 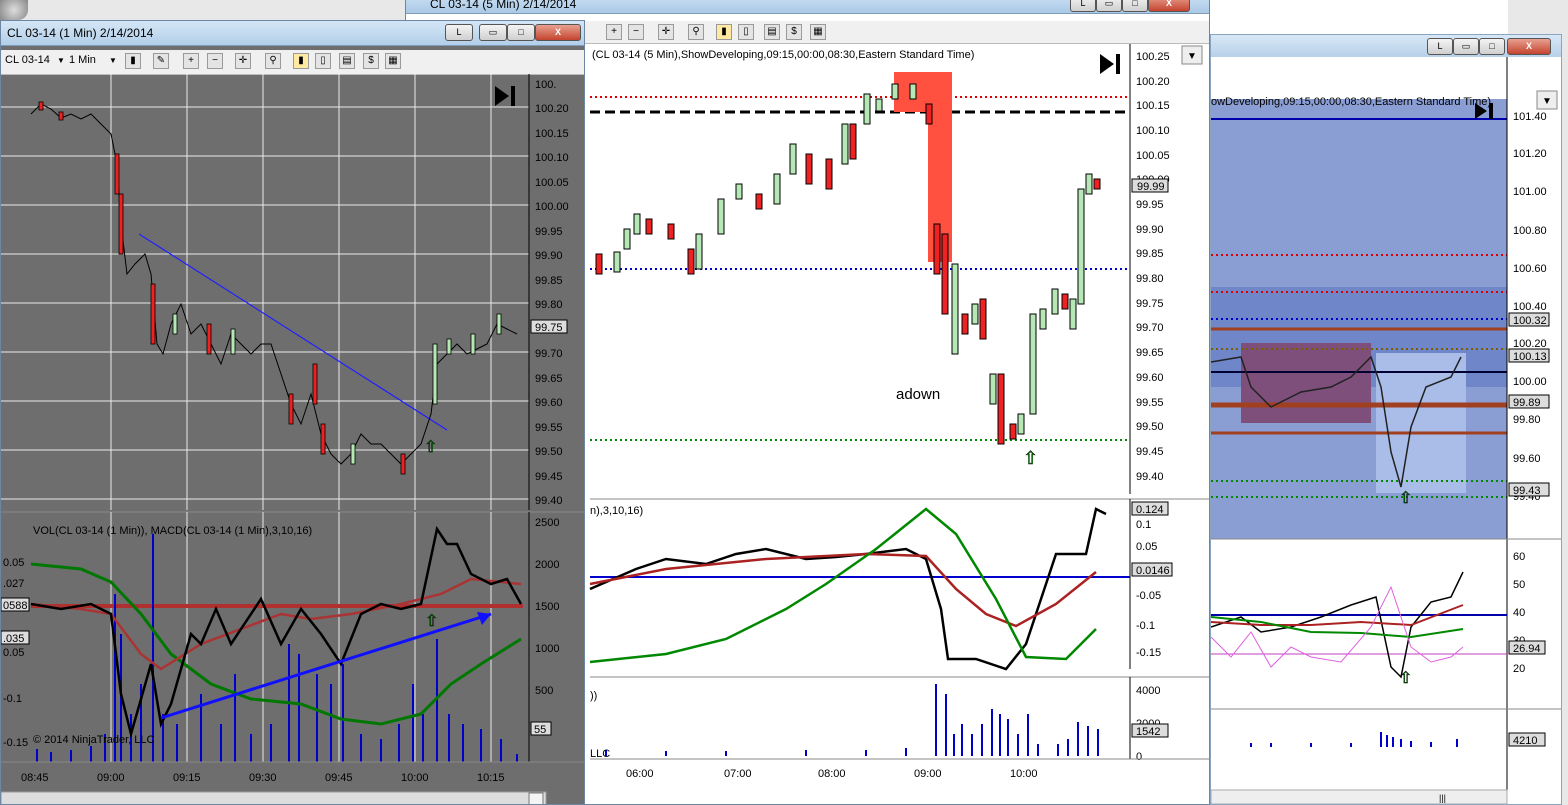 What do you see at coordinates (1547, 101) in the screenshot?
I see `chevron-down-icon: ▼` at bounding box center [1547, 101].